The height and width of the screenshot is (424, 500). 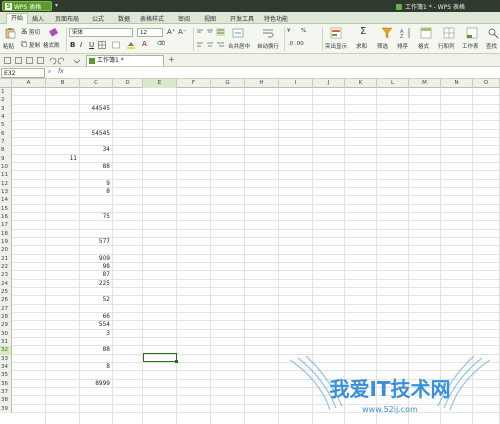 What do you see at coordinates (6, 192) in the screenshot?
I see `row-header: 13` at bounding box center [6, 192].